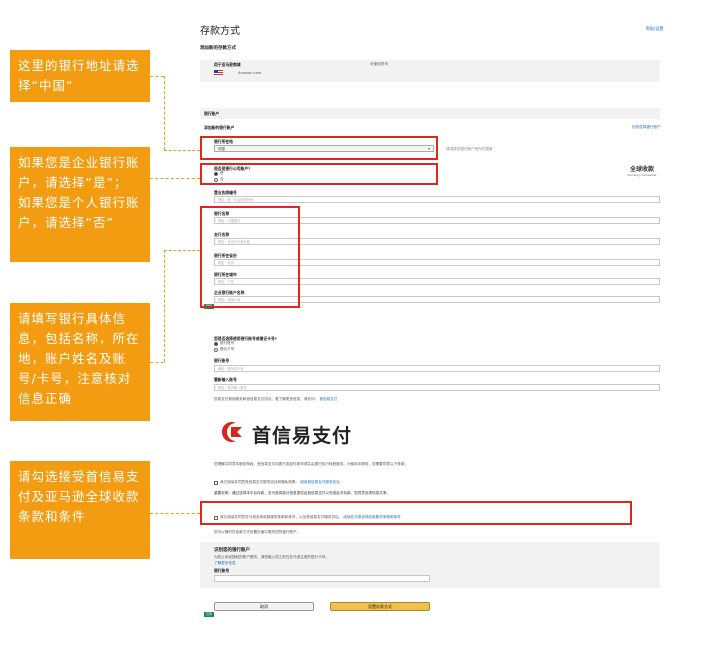 The image size is (702, 663). Describe the element at coordinates (646, 127) in the screenshot. I see `choose-bank-link: 如何选择银行账户` at that location.